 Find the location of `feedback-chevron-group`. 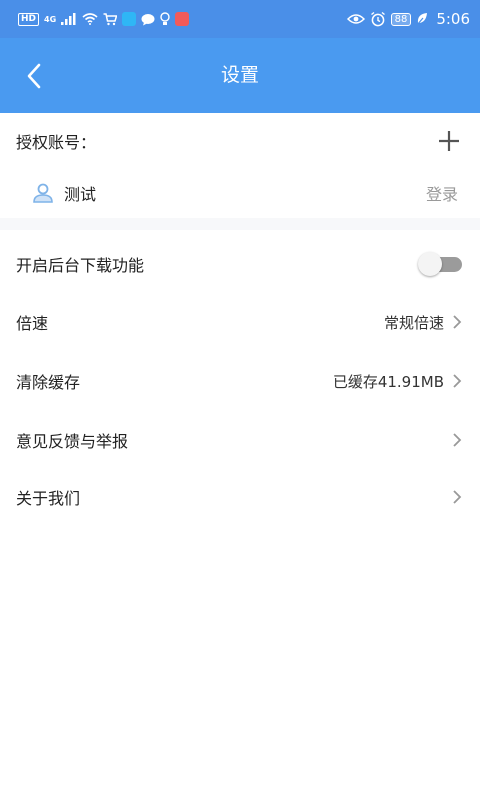

feedback-chevron-group is located at coordinates (457, 440).